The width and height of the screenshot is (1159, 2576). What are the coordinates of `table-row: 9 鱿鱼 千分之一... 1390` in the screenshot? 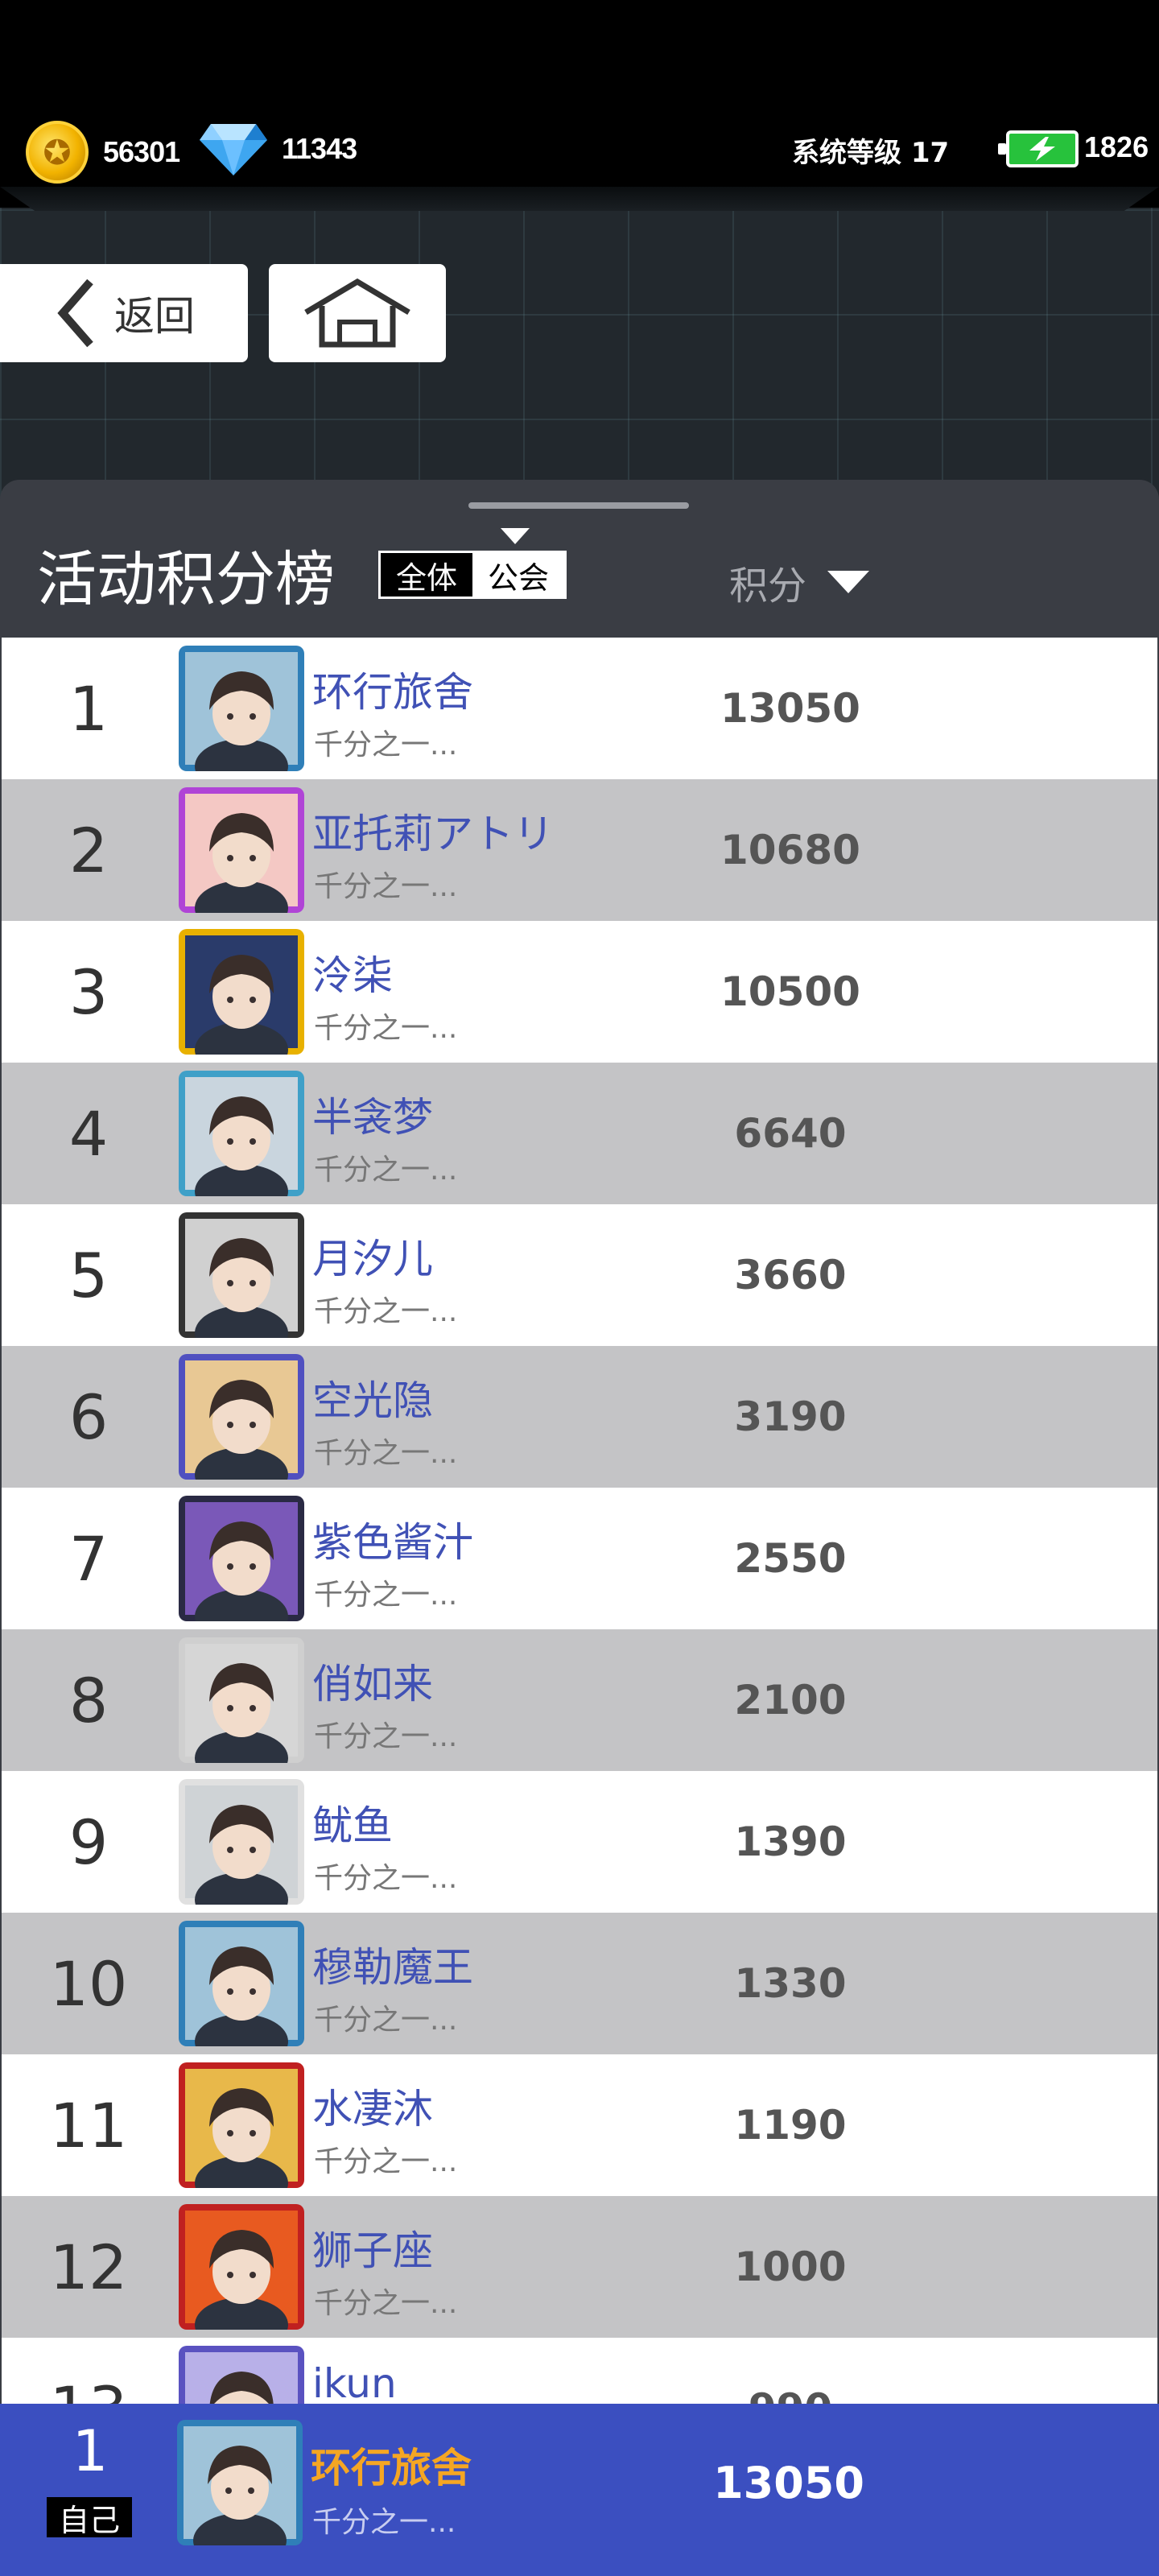 It's located at (579, 1842).